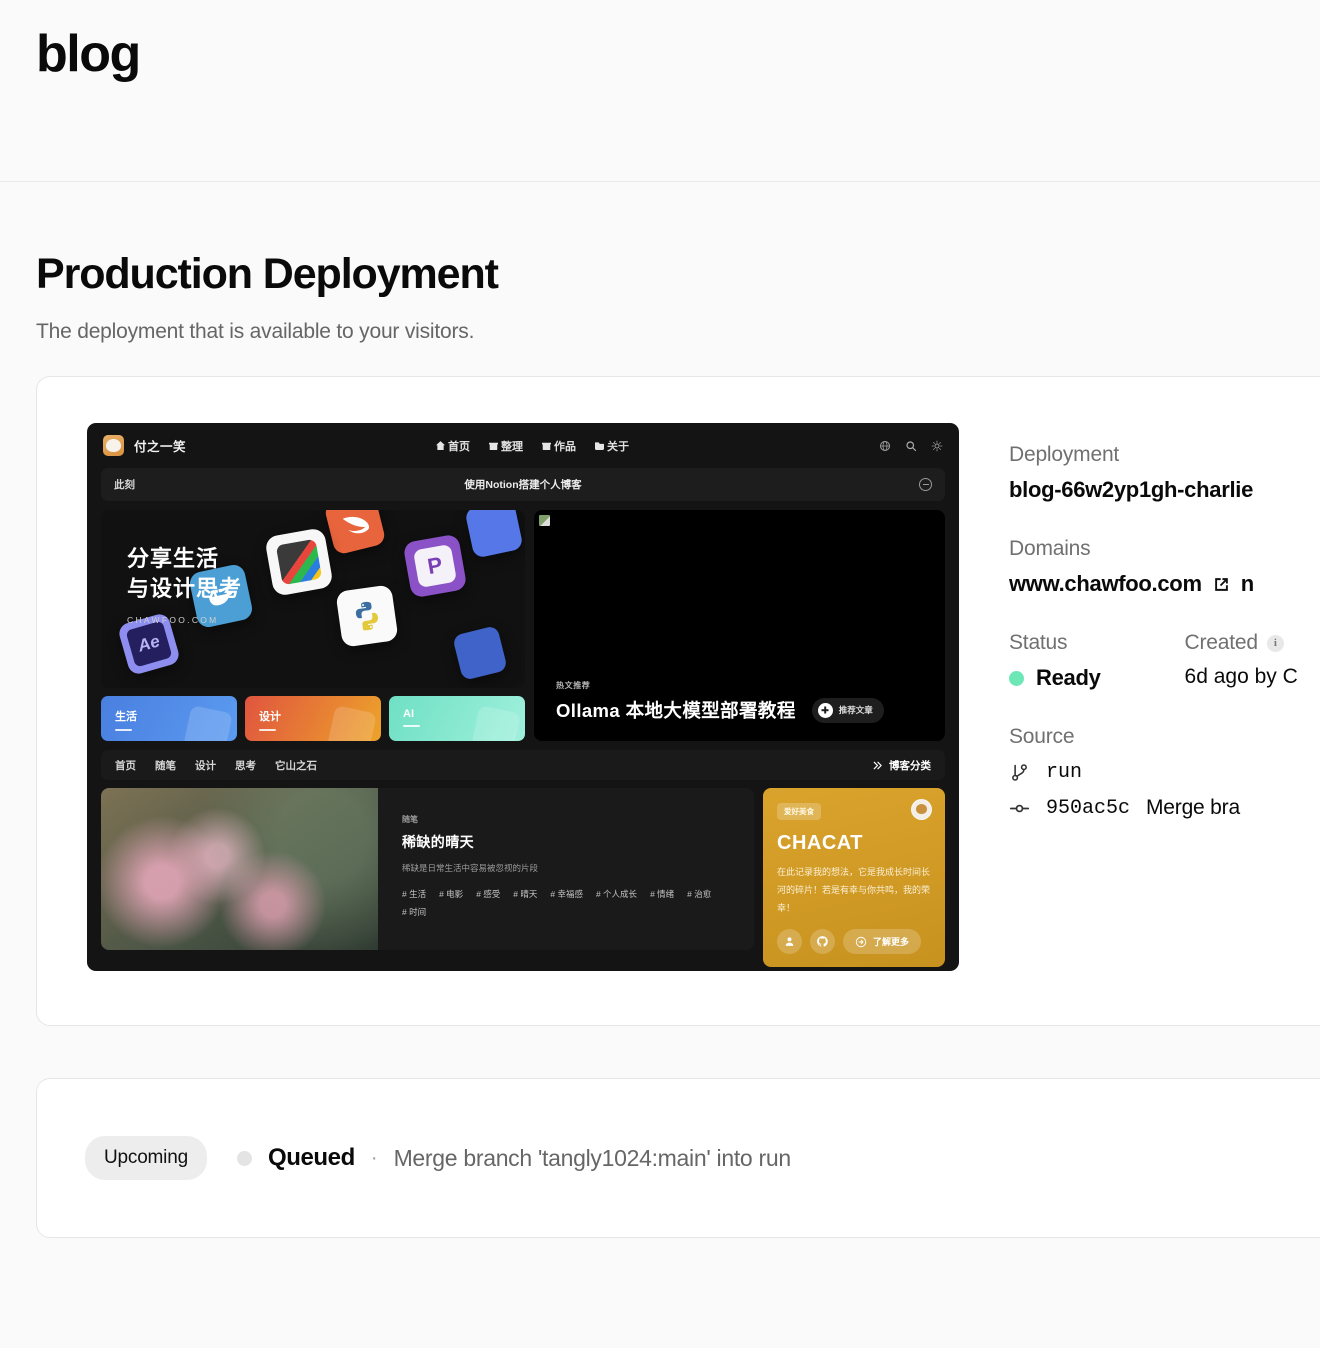  What do you see at coordinates (512, 446) in the screenshot?
I see `preview-nav-label: 整理` at bounding box center [512, 446].